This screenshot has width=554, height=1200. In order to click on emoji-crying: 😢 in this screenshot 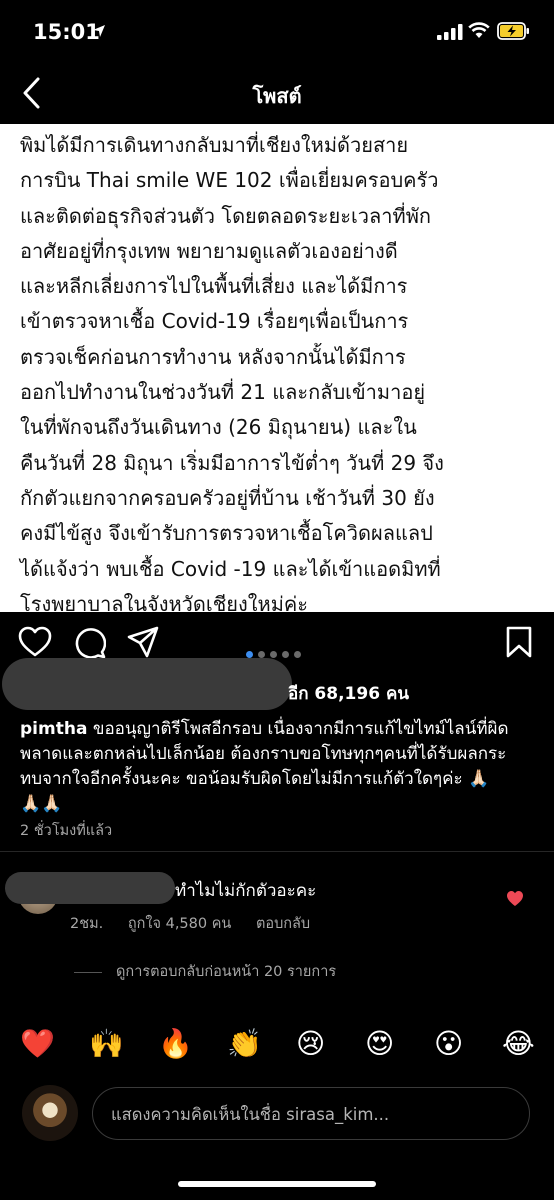, I will do `click(310, 1044)`.